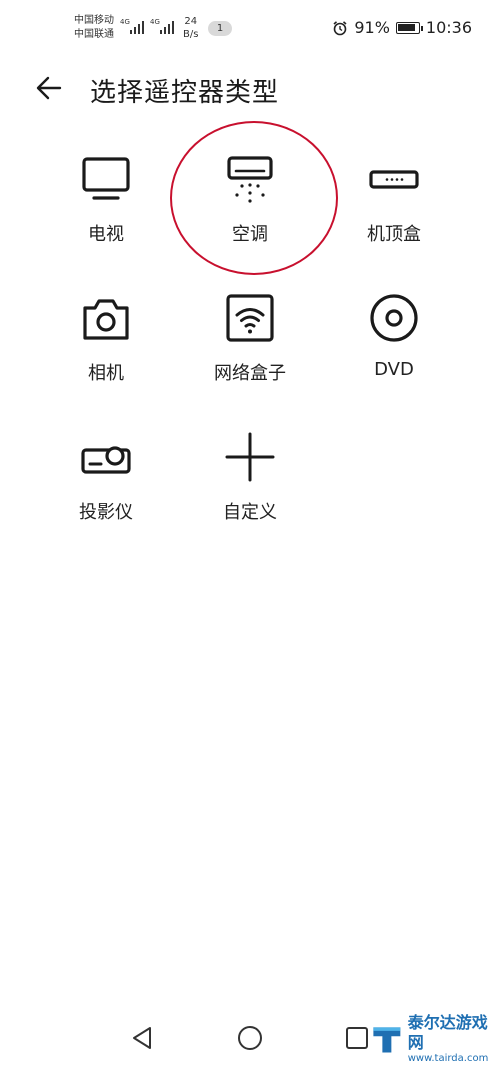 This screenshot has height=1074, width=500. What do you see at coordinates (250, 214) in the screenshot?
I see `device-air-conditioner: 空调` at bounding box center [250, 214].